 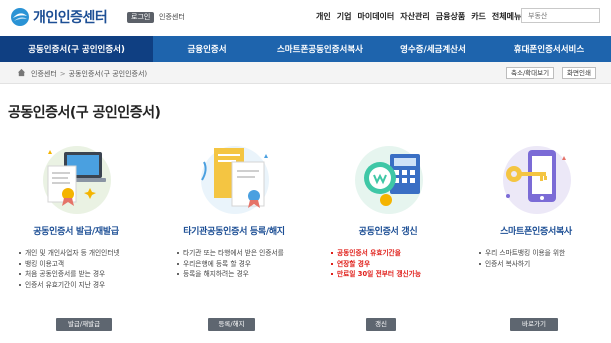 What do you see at coordinates (231, 324) in the screenshot?
I see `register-button: 등록/해지` at bounding box center [231, 324].